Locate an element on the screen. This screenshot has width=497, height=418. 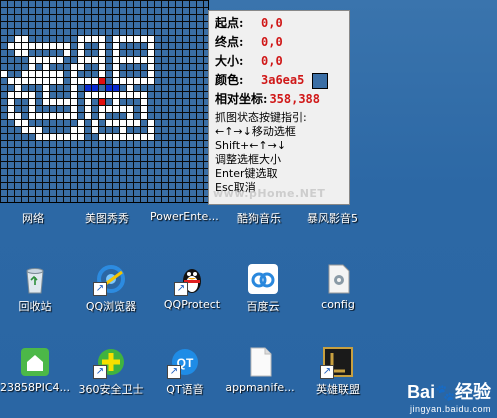
desktop-label-kugou: 酷狗音乐 is located at coordinates (259, 218).